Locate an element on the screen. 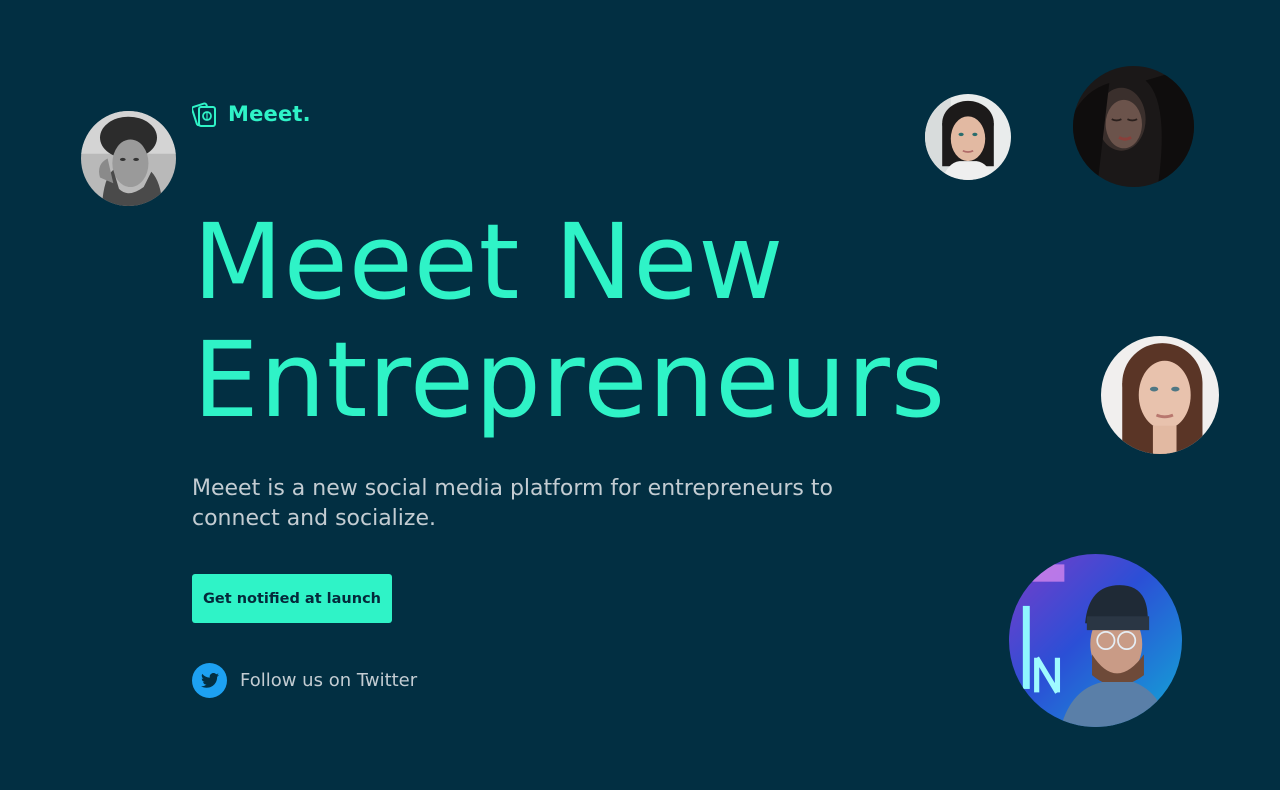 This screenshot has width=1280, height=790. headline-line-1: Meeet New is located at coordinates (489, 262).